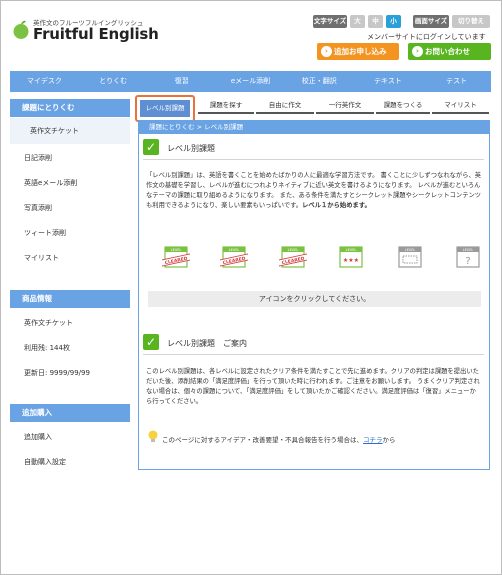  Describe the element at coordinates (410, 258) in the screenshot. I see `level-badge-locked: LEVEL` at that location.